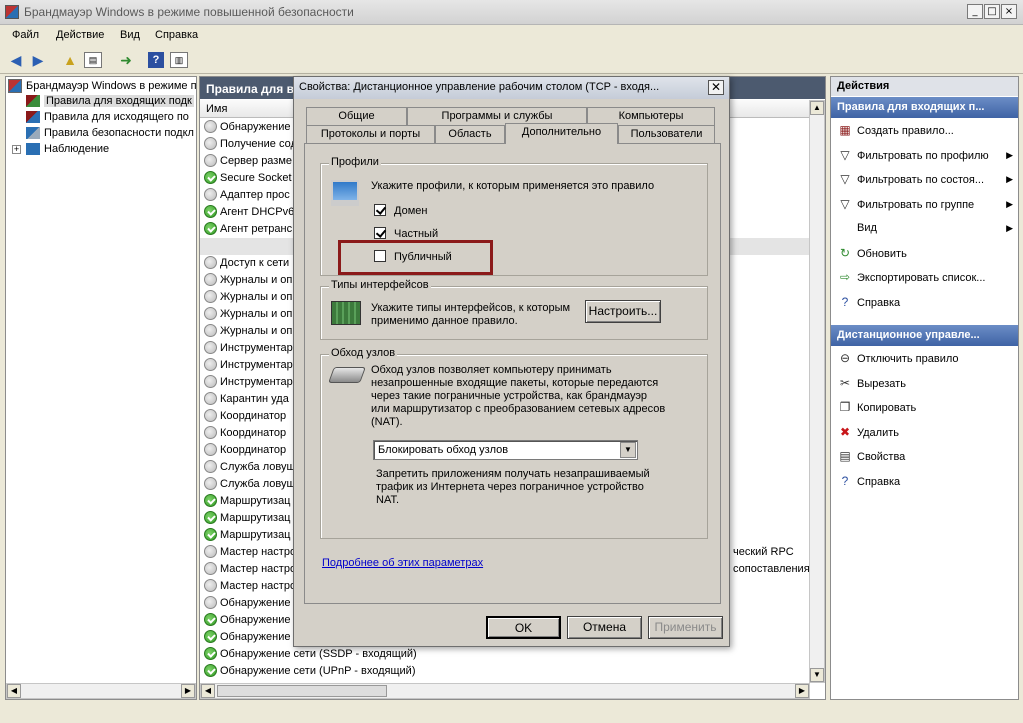 Image resolution: width=1023 pixels, height=723 pixels. Describe the element at coordinates (926, 358) in the screenshot. I see `action-item: ⊖ Отключить правило` at that location.